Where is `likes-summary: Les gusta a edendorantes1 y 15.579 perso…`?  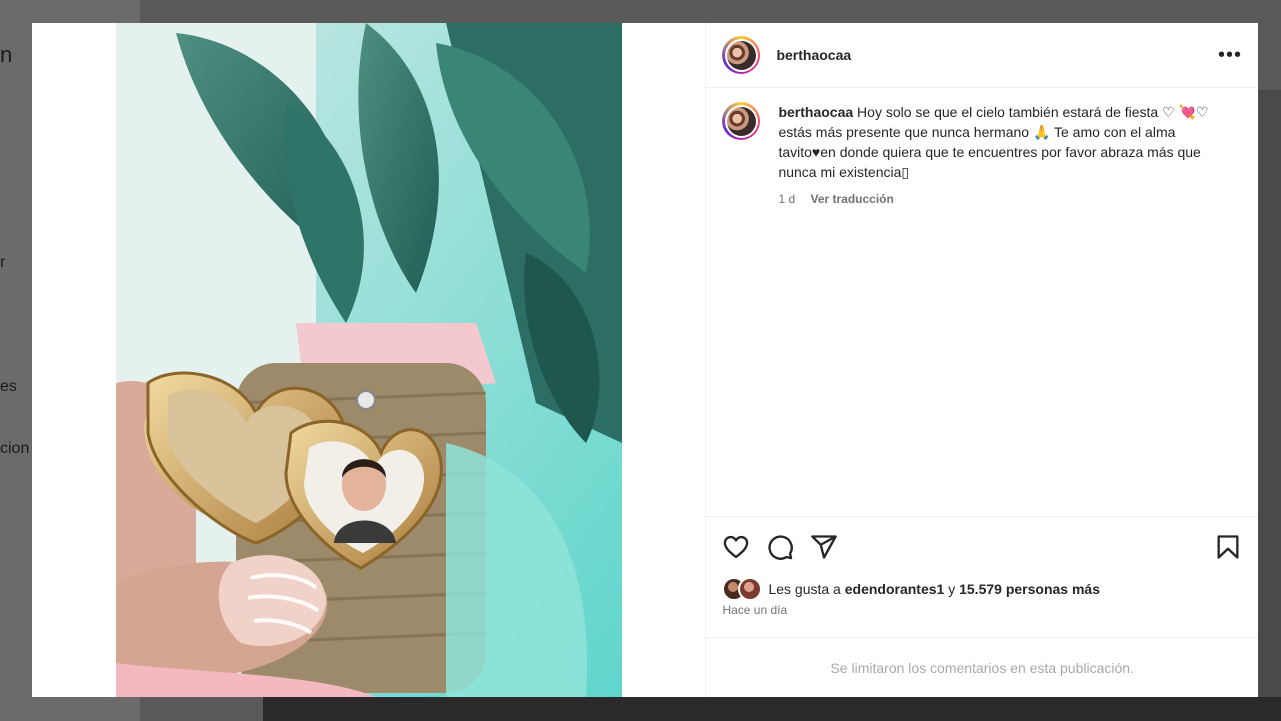 likes-summary: Les gusta a edendorantes1 y 15.579 perso… is located at coordinates (911, 589).